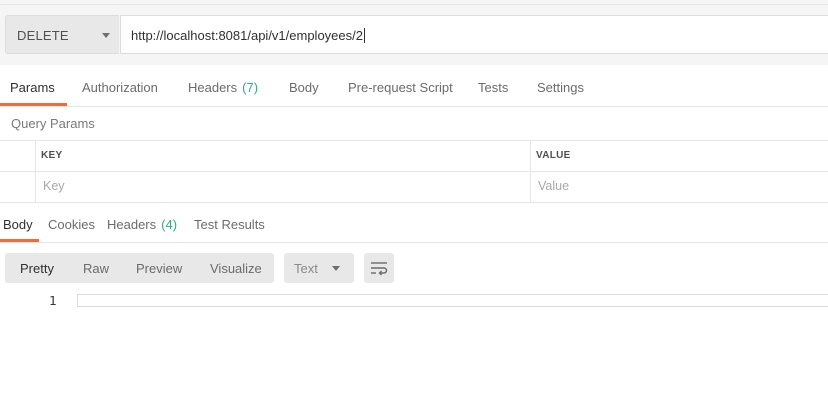 The width and height of the screenshot is (828, 404). I want to click on response-tab-test-results: Test Results, so click(229, 224).